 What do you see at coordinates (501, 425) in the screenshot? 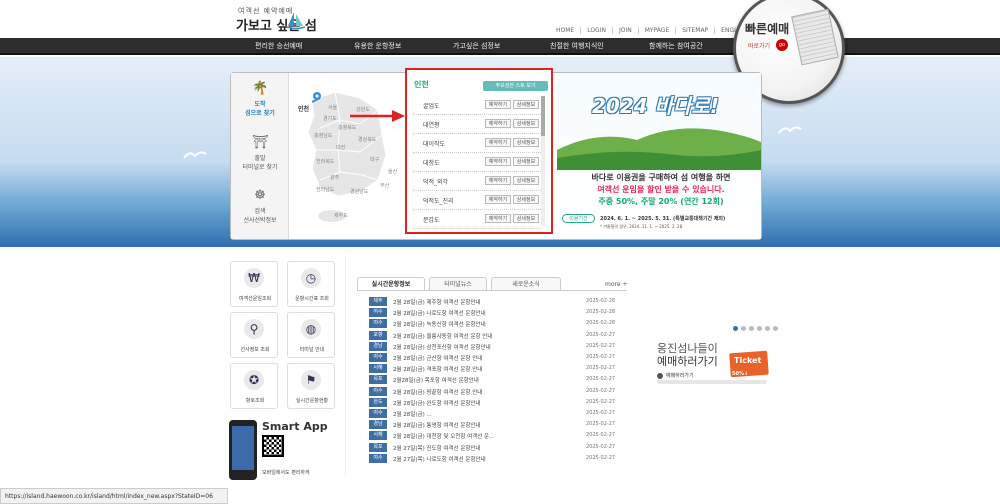
I see `news-row: 경남 2월 28일(금) 통영항 여객선 운항안내 2025-02-27` at bounding box center [501, 425].